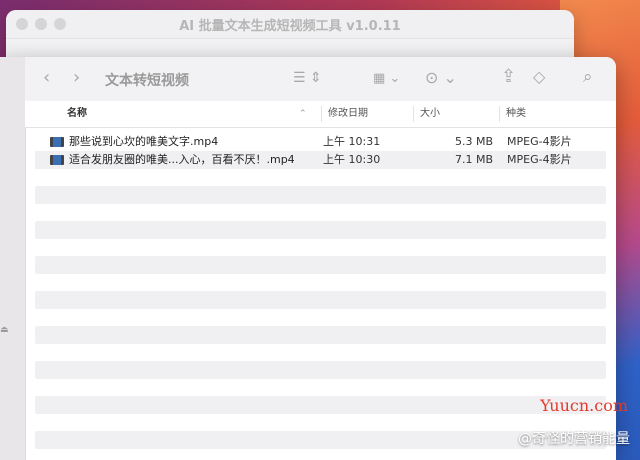  Describe the element at coordinates (352, 159) in the screenshot. I see `file-date: 上午 10:30` at that location.